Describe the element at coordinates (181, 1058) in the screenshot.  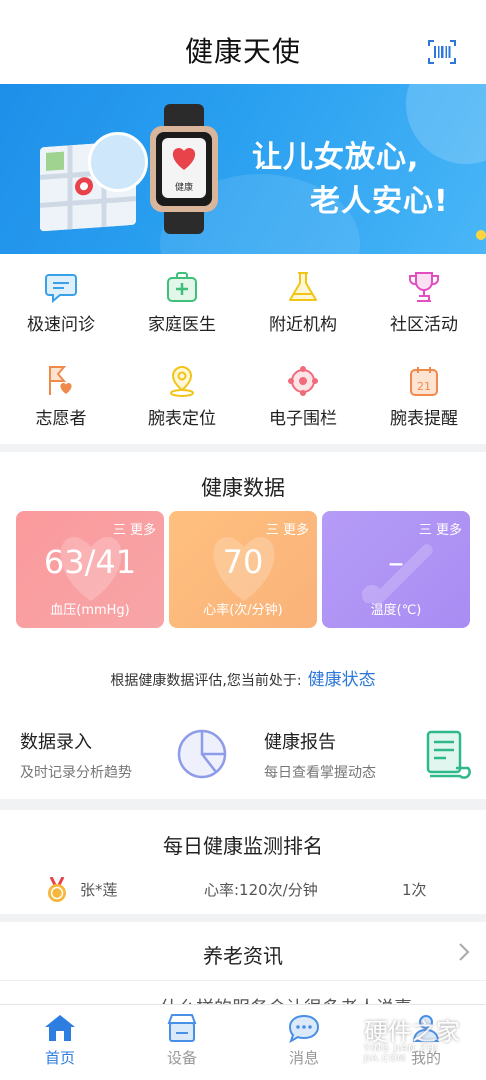
I see `tab-label: 设备` at that location.